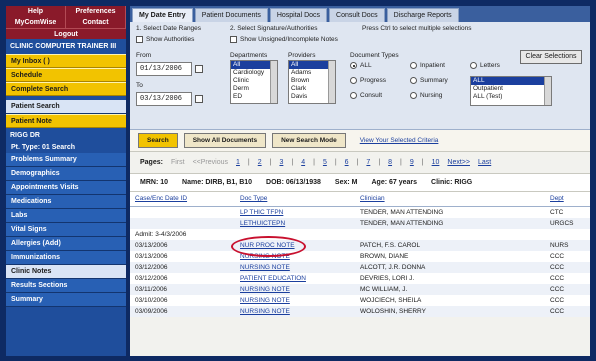 The width and height of the screenshot is (596, 361). What do you see at coordinates (567, 199) in the screenshot?
I see `col-header-dept: Dept` at bounding box center [567, 199].